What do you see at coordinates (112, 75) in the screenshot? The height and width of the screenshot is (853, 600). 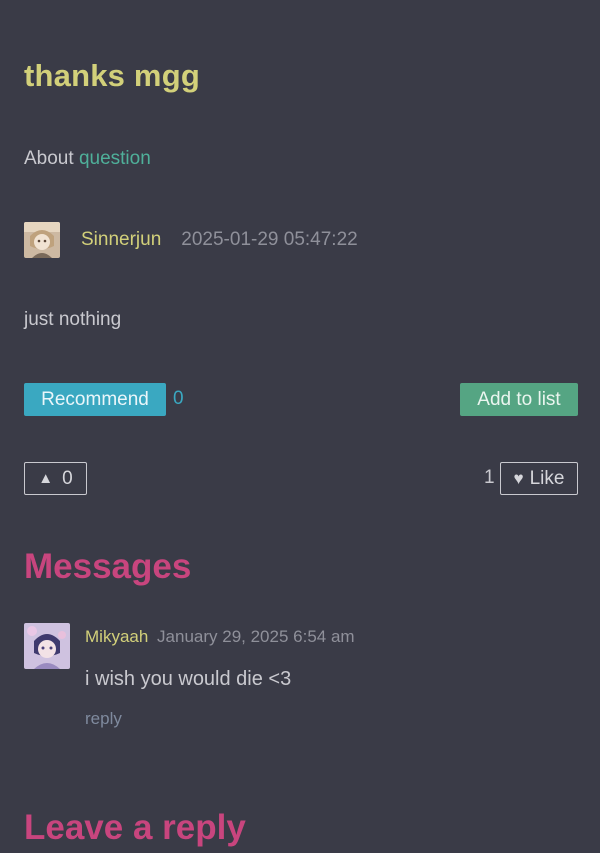 I see `post-title: thanks mgg` at bounding box center [112, 75].